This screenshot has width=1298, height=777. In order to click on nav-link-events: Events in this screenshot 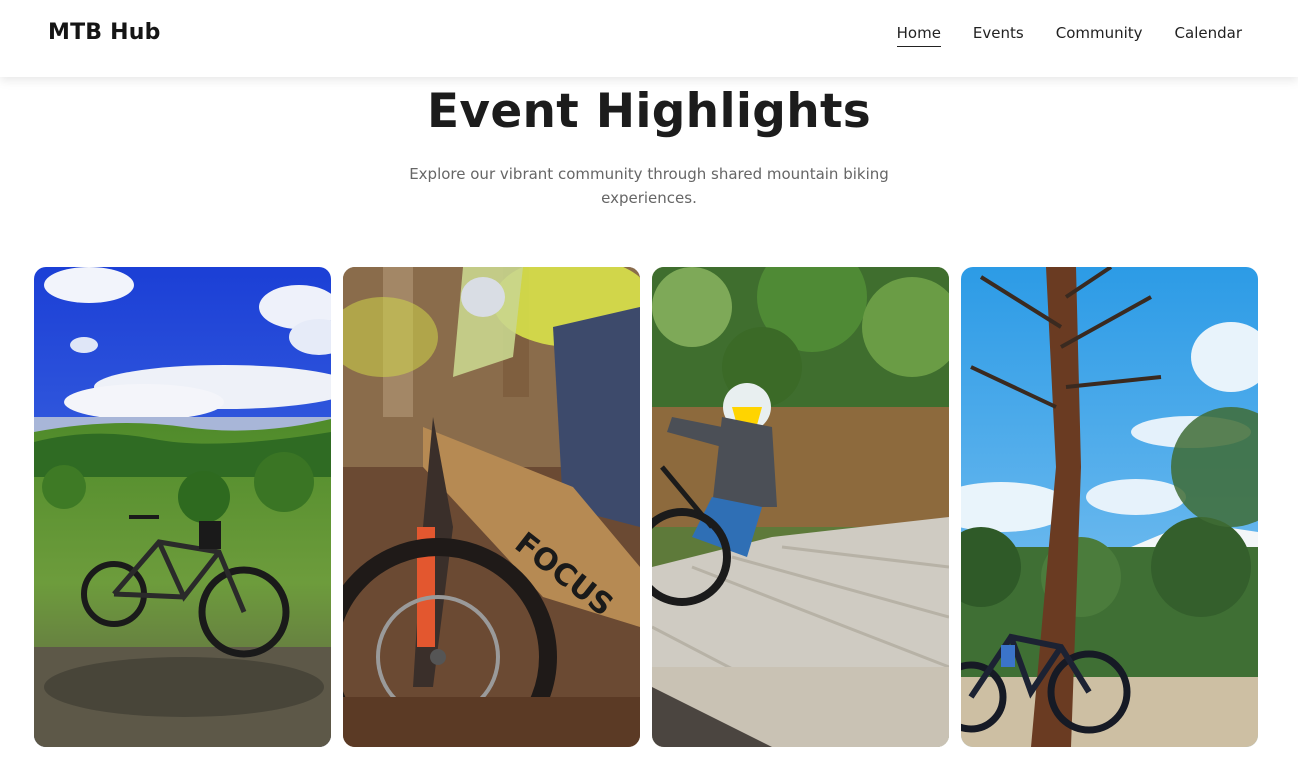, I will do `click(998, 35)`.